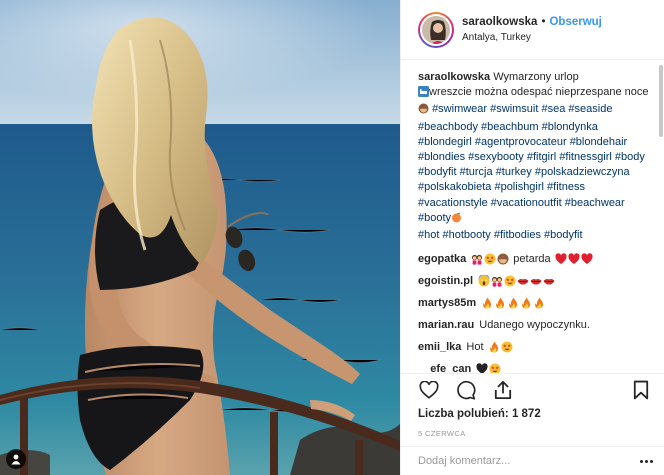 Image resolution: width=664 pixels, height=475 pixels. I want to click on post-username: saraolkowska, so click(499, 22).